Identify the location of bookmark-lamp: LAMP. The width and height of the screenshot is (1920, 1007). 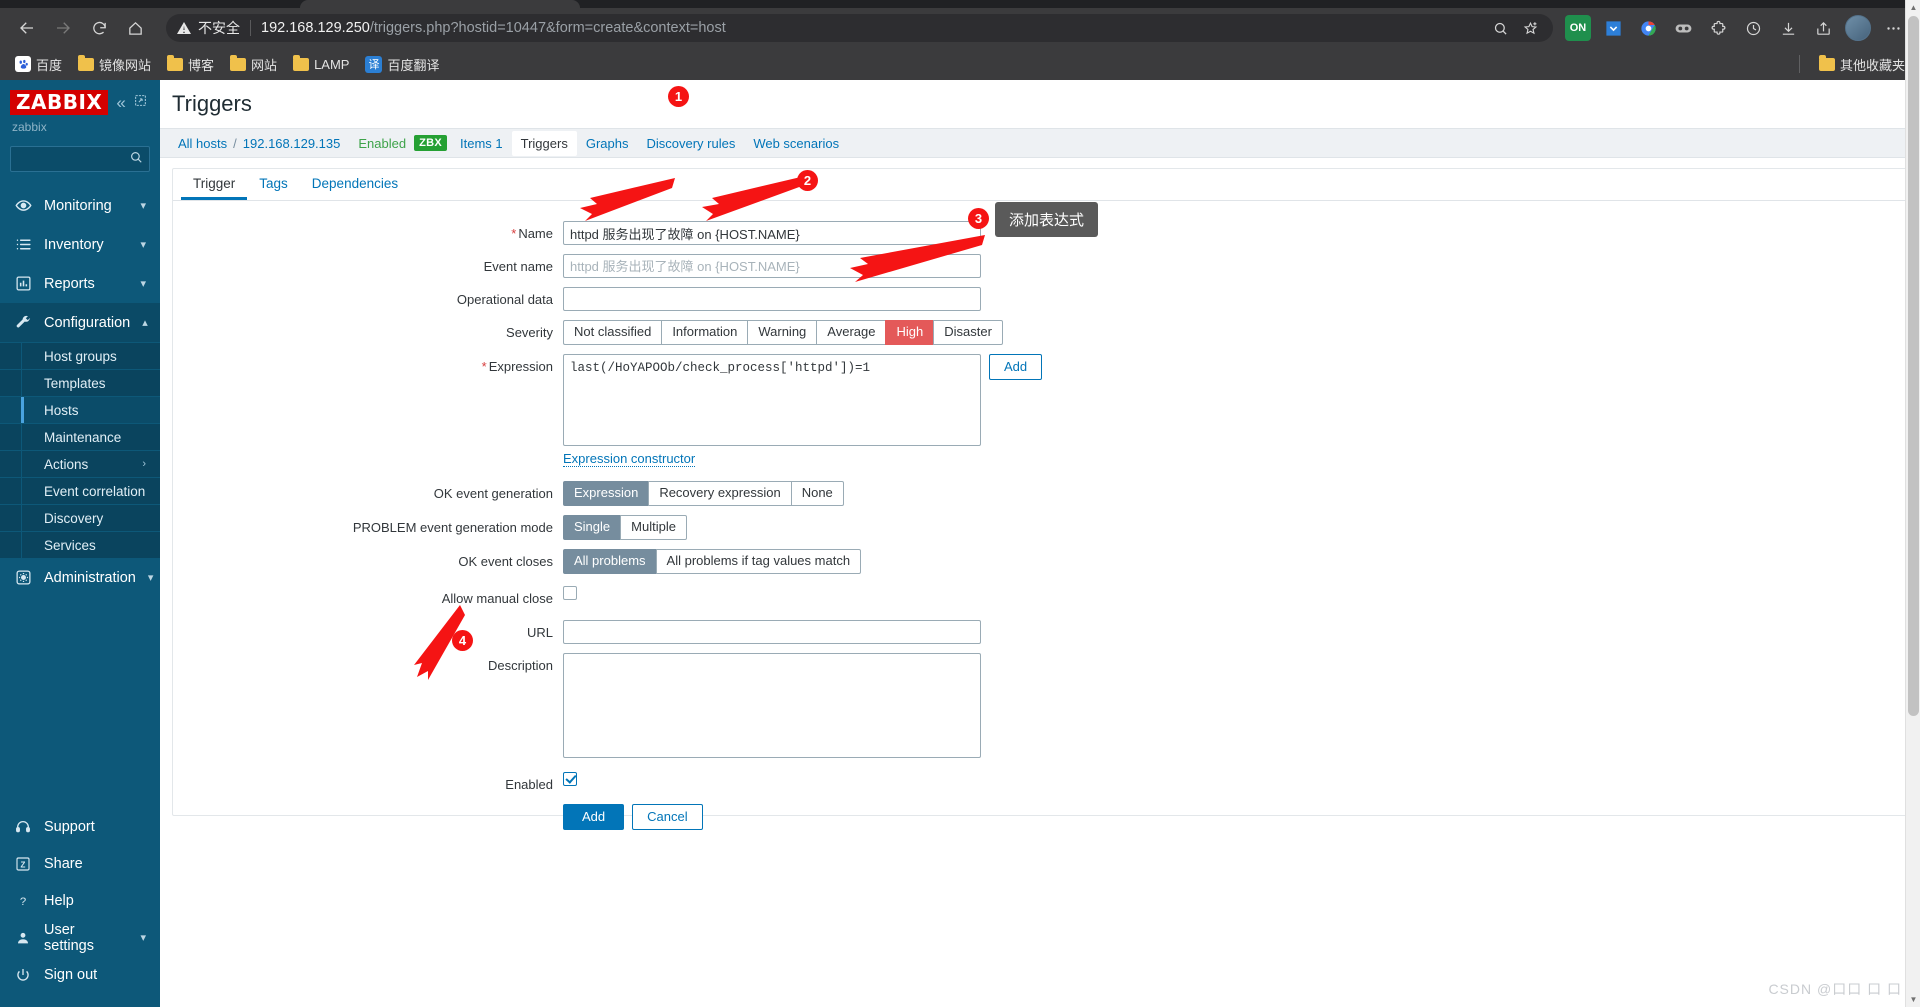
(321, 64).